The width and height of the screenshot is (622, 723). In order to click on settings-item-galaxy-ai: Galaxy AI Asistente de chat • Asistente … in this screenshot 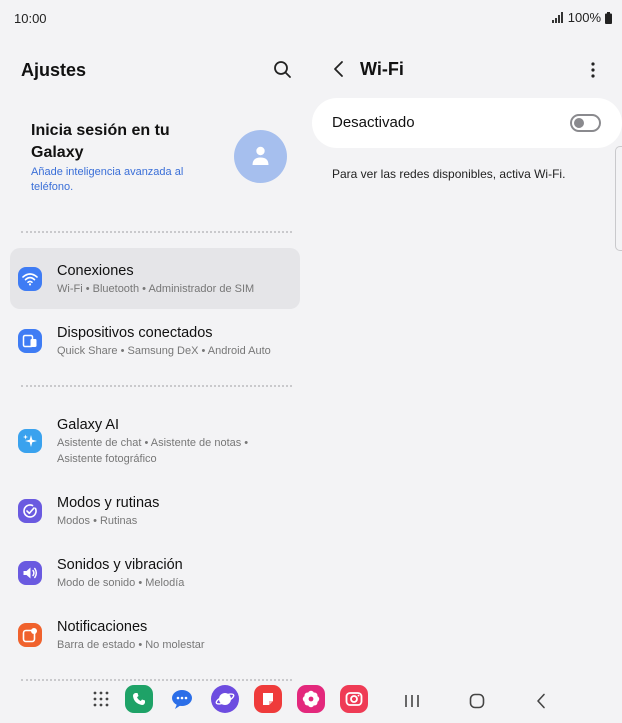, I will do `click(155, 440)`.